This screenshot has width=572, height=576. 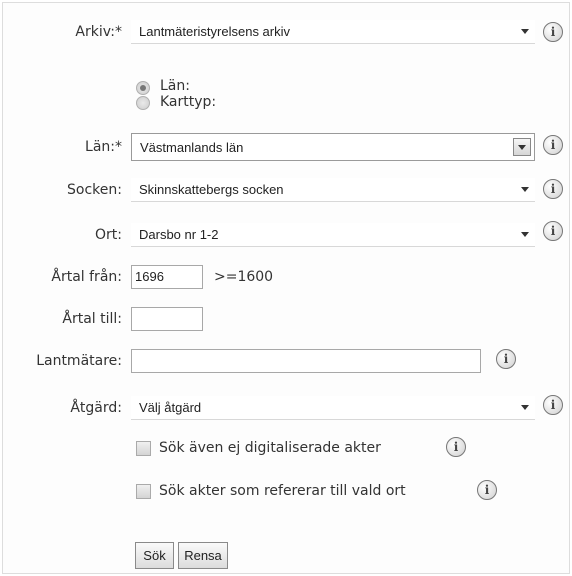 What do you see at coordinates (94, 190) in the screenshot?
I see `socken-label: Socken:` at bounding box center [94, 190].